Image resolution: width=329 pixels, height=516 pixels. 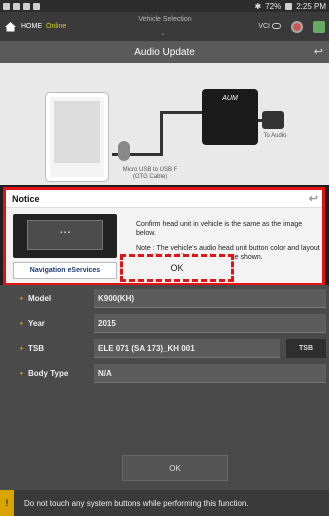 What do you see at coordinates (124, 151) in the screenshot?
I see `usb-connector` at bounding box center [124, 151].